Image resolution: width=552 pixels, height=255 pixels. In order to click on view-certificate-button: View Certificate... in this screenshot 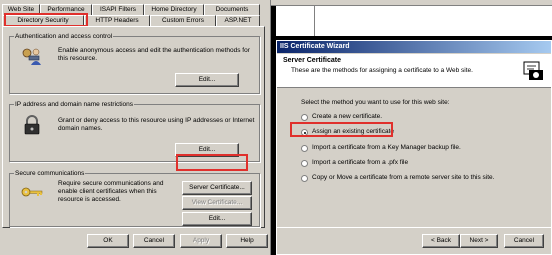, I will do `click(217, 203)`.